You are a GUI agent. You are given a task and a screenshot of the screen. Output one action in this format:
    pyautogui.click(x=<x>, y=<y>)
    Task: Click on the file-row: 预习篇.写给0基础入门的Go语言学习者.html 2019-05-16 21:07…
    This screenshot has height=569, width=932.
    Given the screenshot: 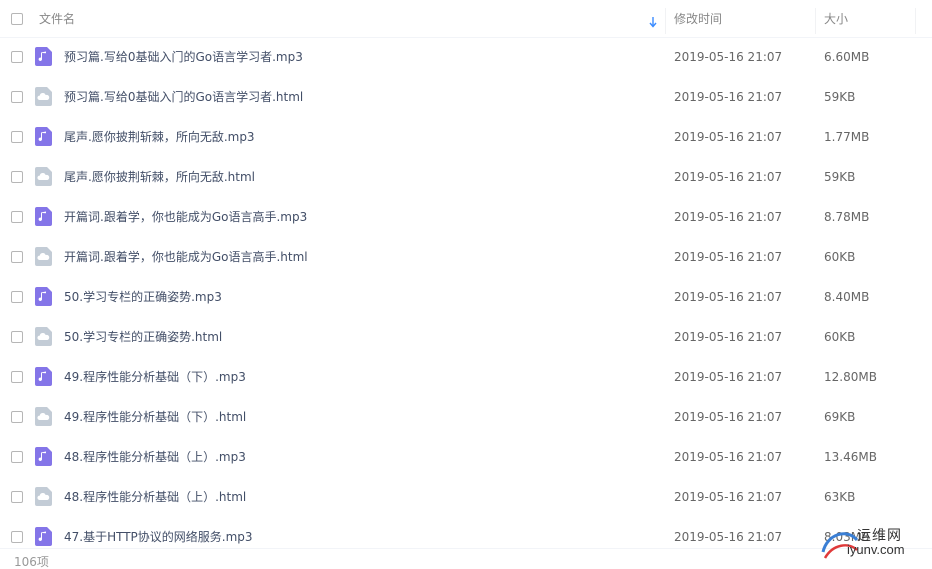 What is the action you would take?
    pyautogui.click(x=466, y=98)
    